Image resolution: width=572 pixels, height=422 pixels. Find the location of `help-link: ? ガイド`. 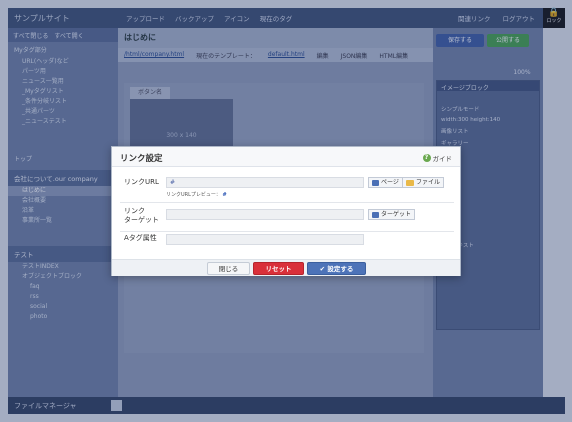

help-link: ? ガイド is located at coordinates (437, 158).